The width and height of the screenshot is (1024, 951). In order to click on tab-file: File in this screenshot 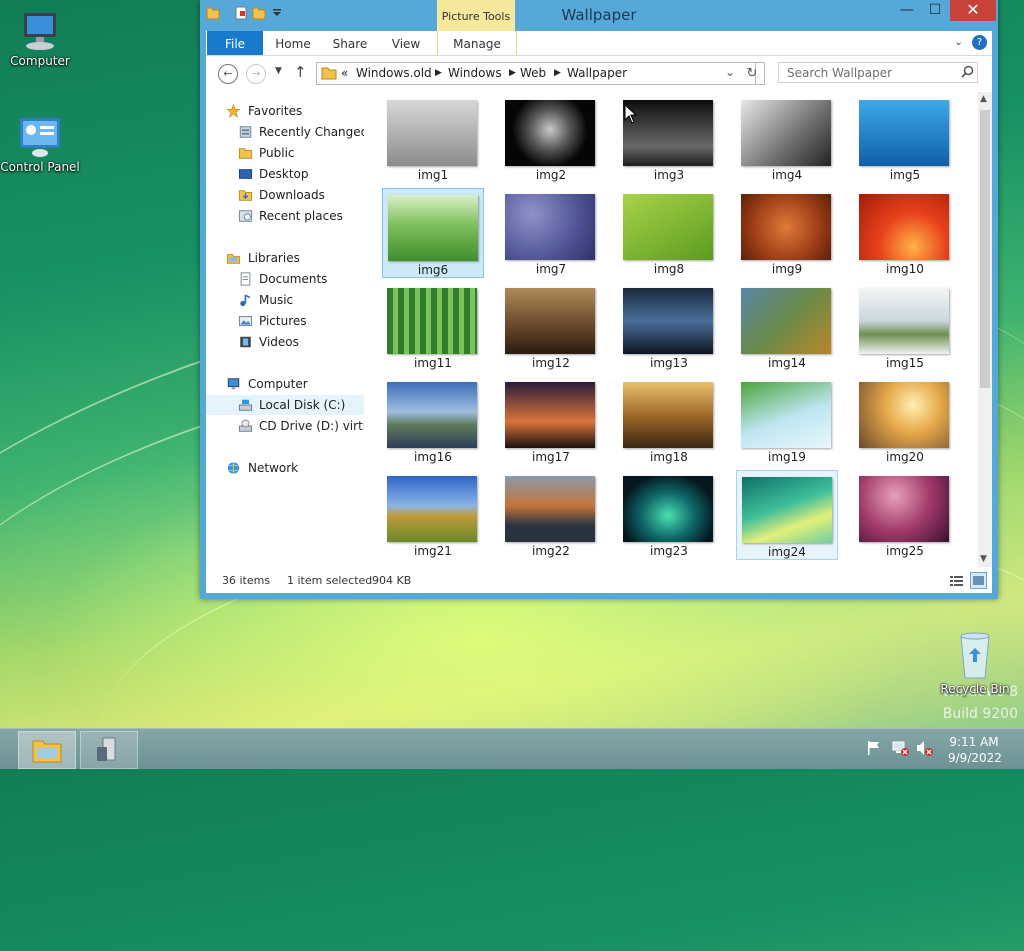, I will do `click(235, 43)`.